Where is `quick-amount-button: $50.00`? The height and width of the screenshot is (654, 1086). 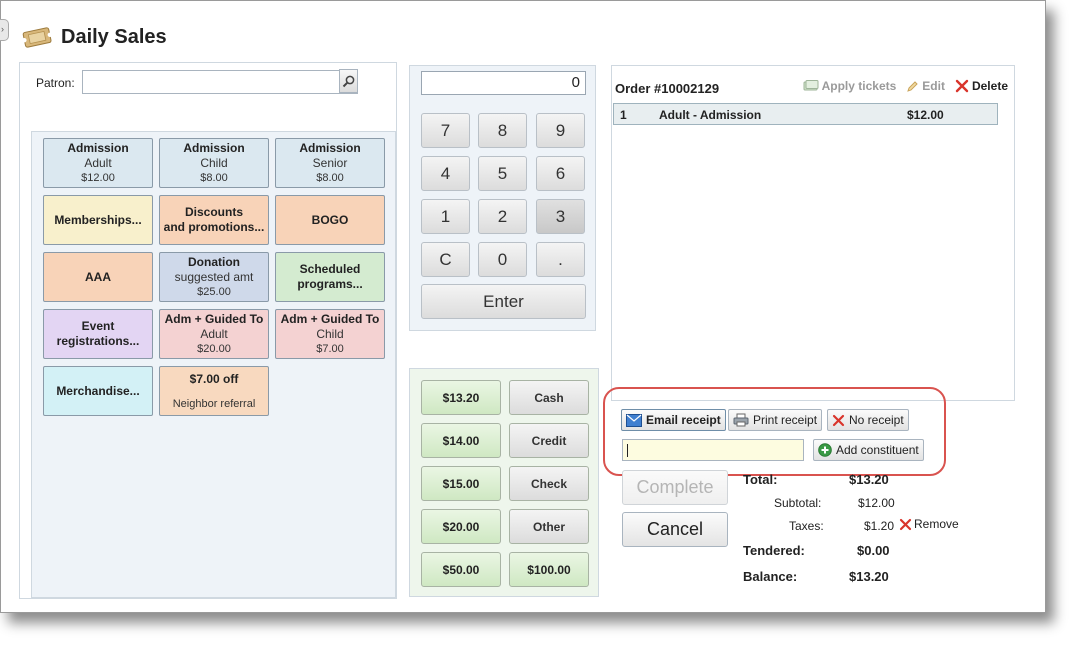 quick-amount-button: $50.00 is located at coordinates (461, 569).